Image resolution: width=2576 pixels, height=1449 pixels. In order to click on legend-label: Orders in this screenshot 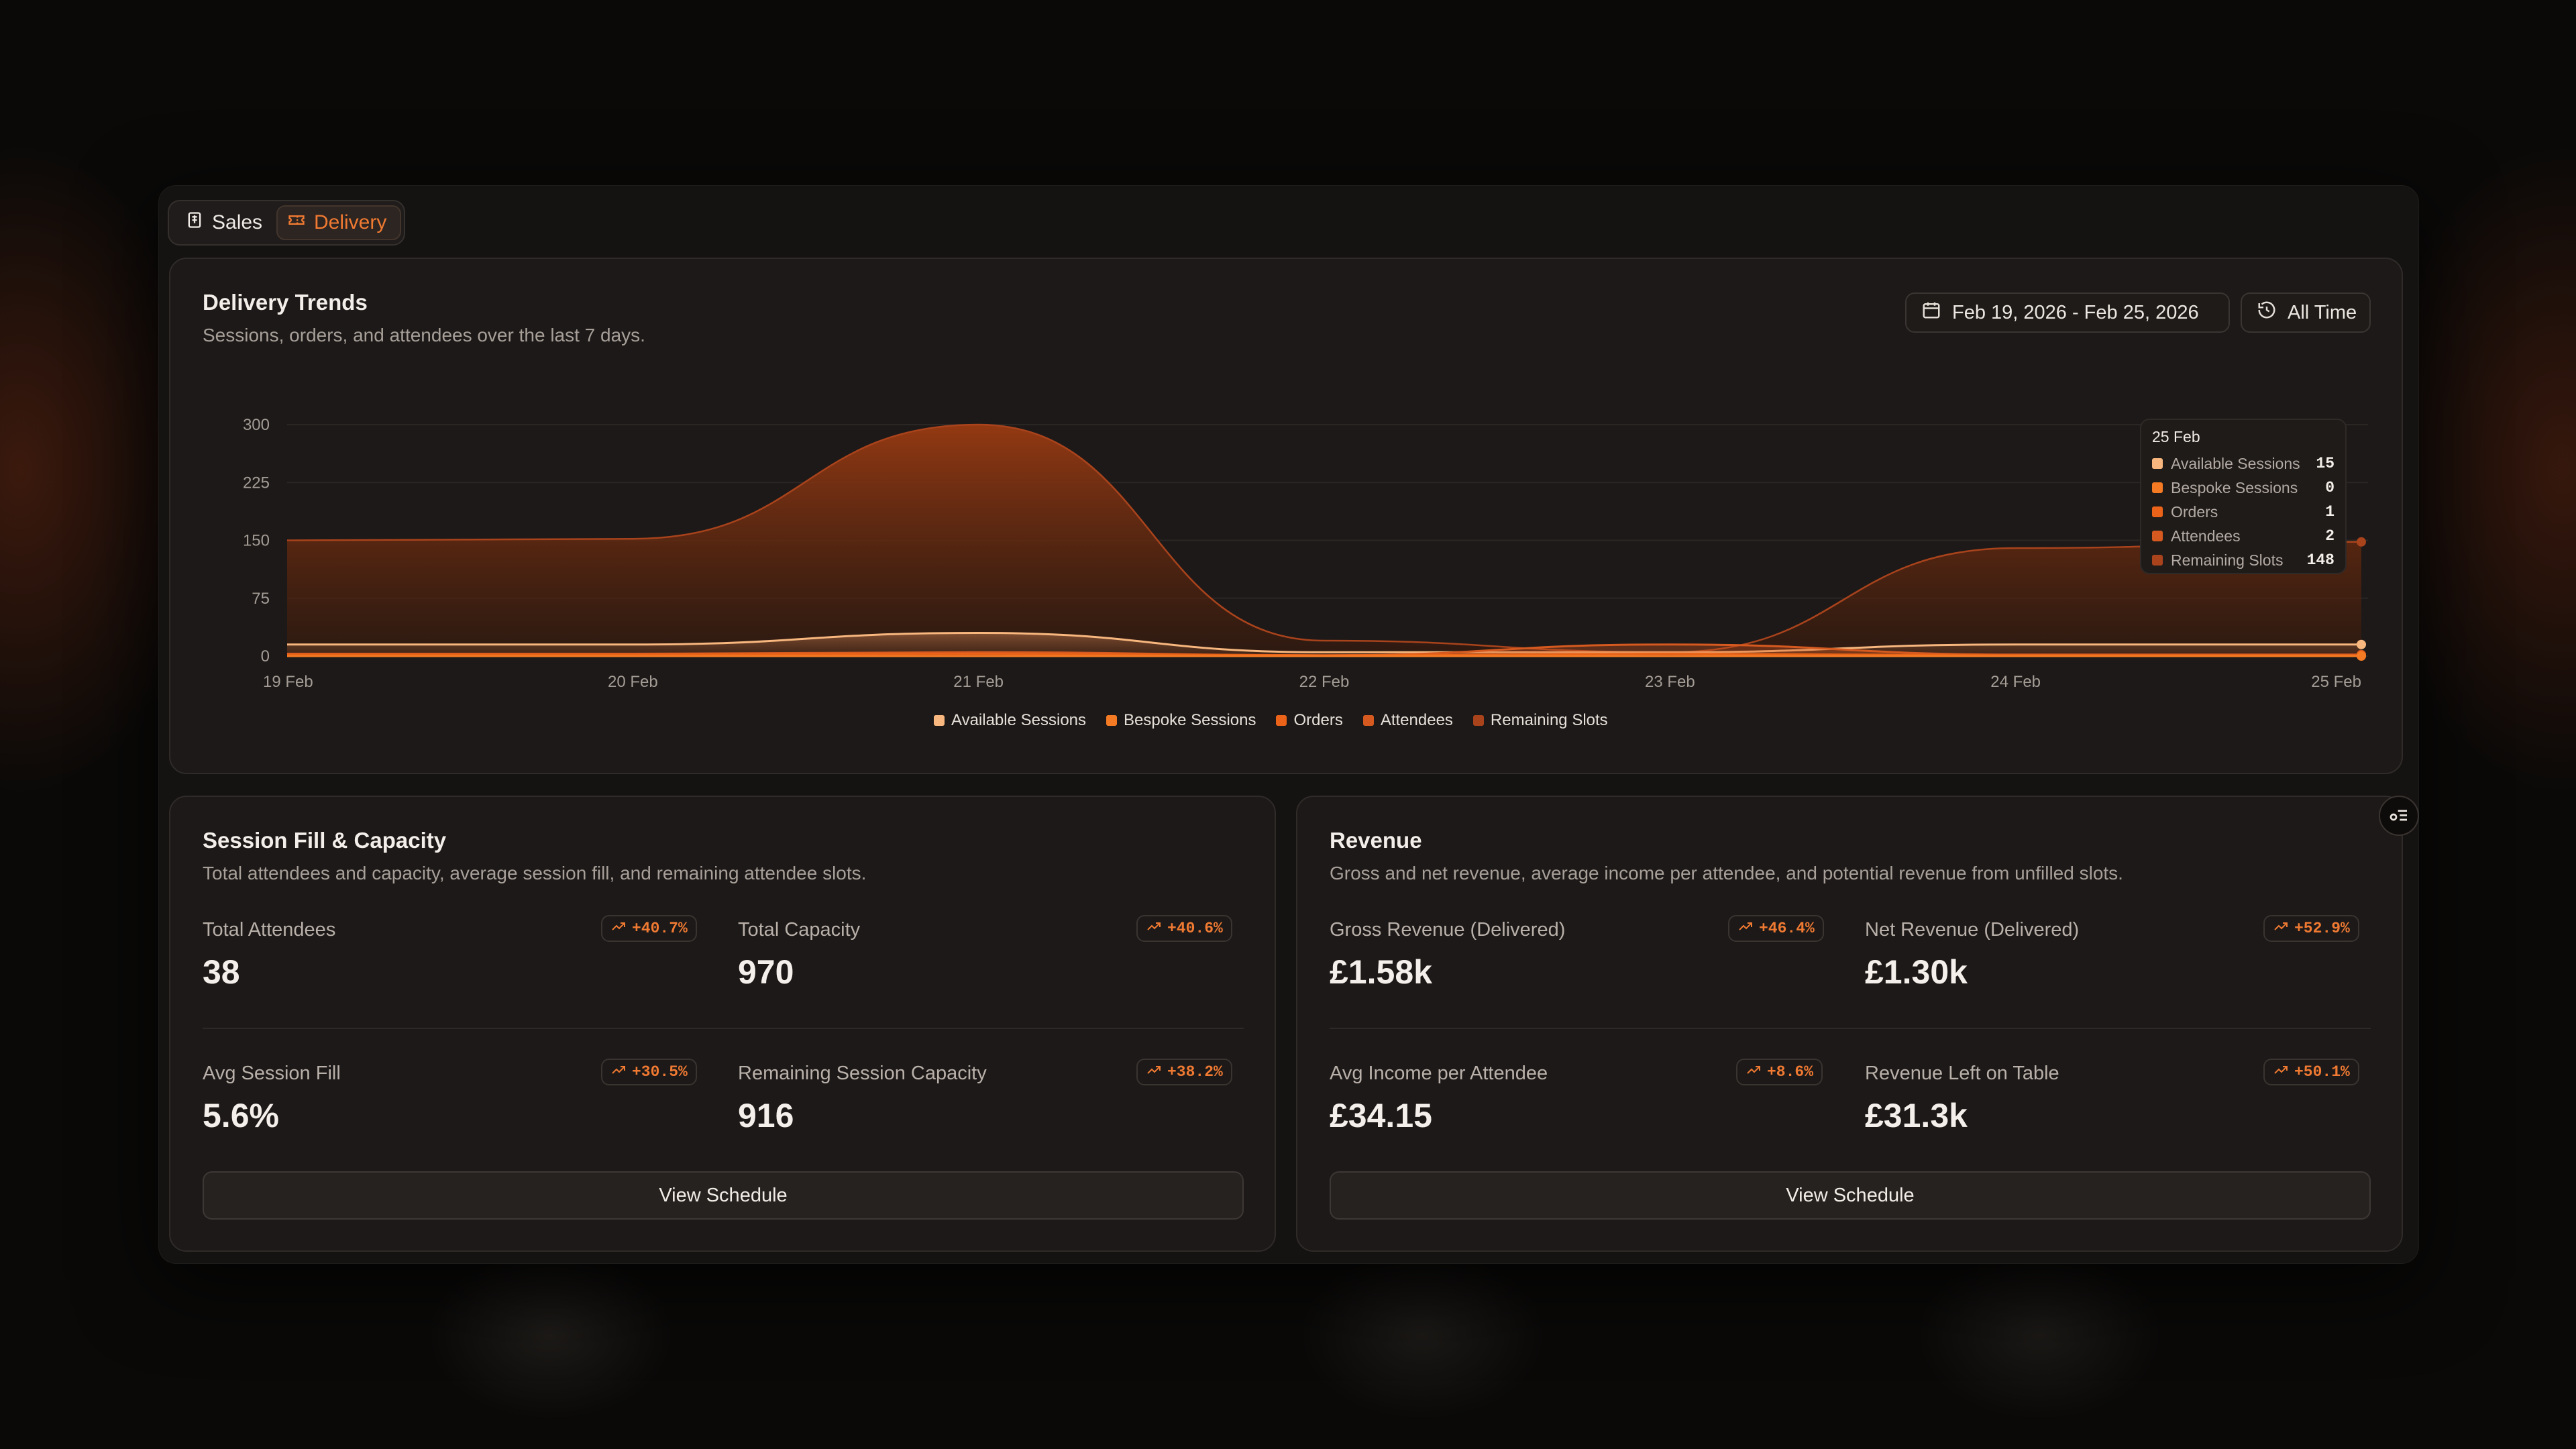, I will do `click(1318, 720)`.